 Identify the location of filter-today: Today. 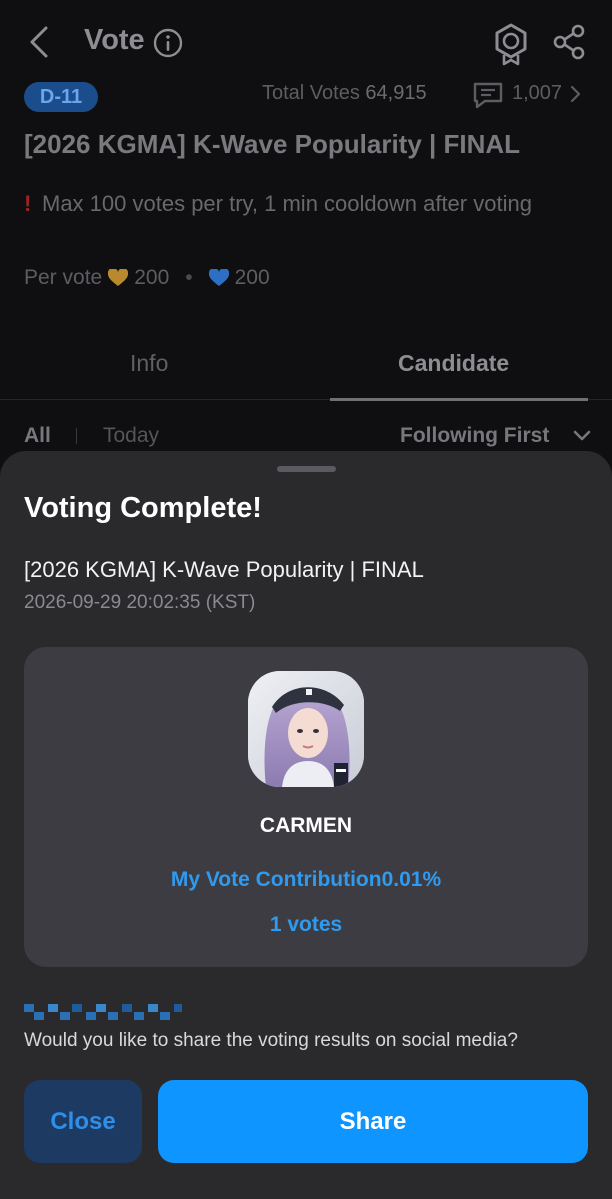
(131, 436).